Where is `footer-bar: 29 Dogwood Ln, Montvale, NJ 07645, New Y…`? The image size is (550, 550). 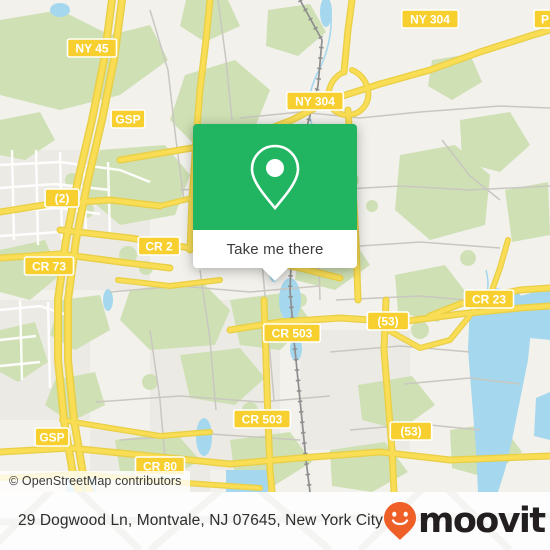 footer-bar: 29 Dogwood Ln, Montvale, NJ 07645, New Y… is located at coordinates (275, 521).